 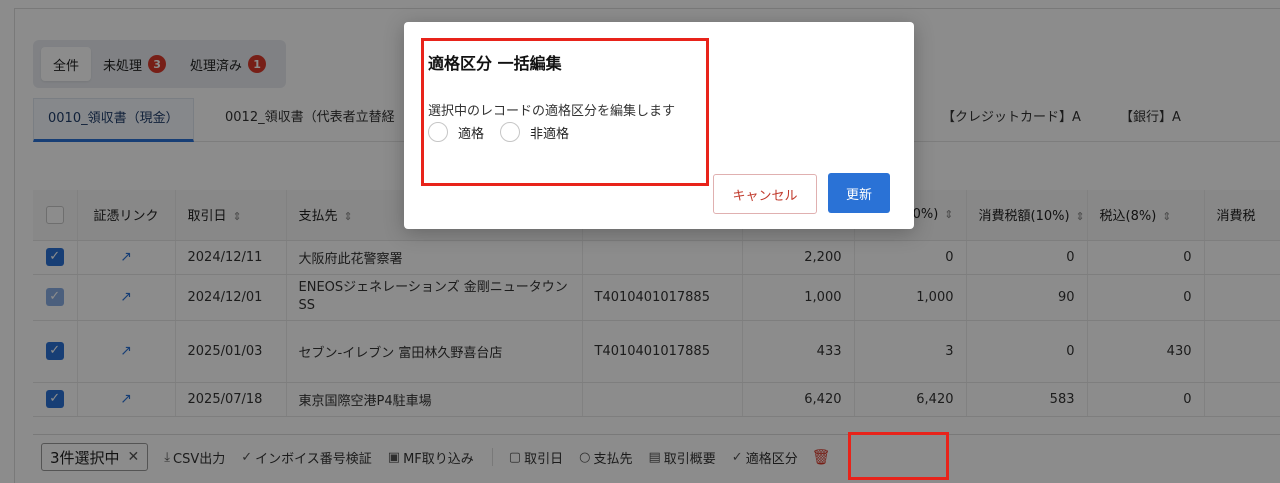 What do you see at coordinates (898, 456) in the screenshot?
I see `highlight-box-button` at bounding box center [898, 456].